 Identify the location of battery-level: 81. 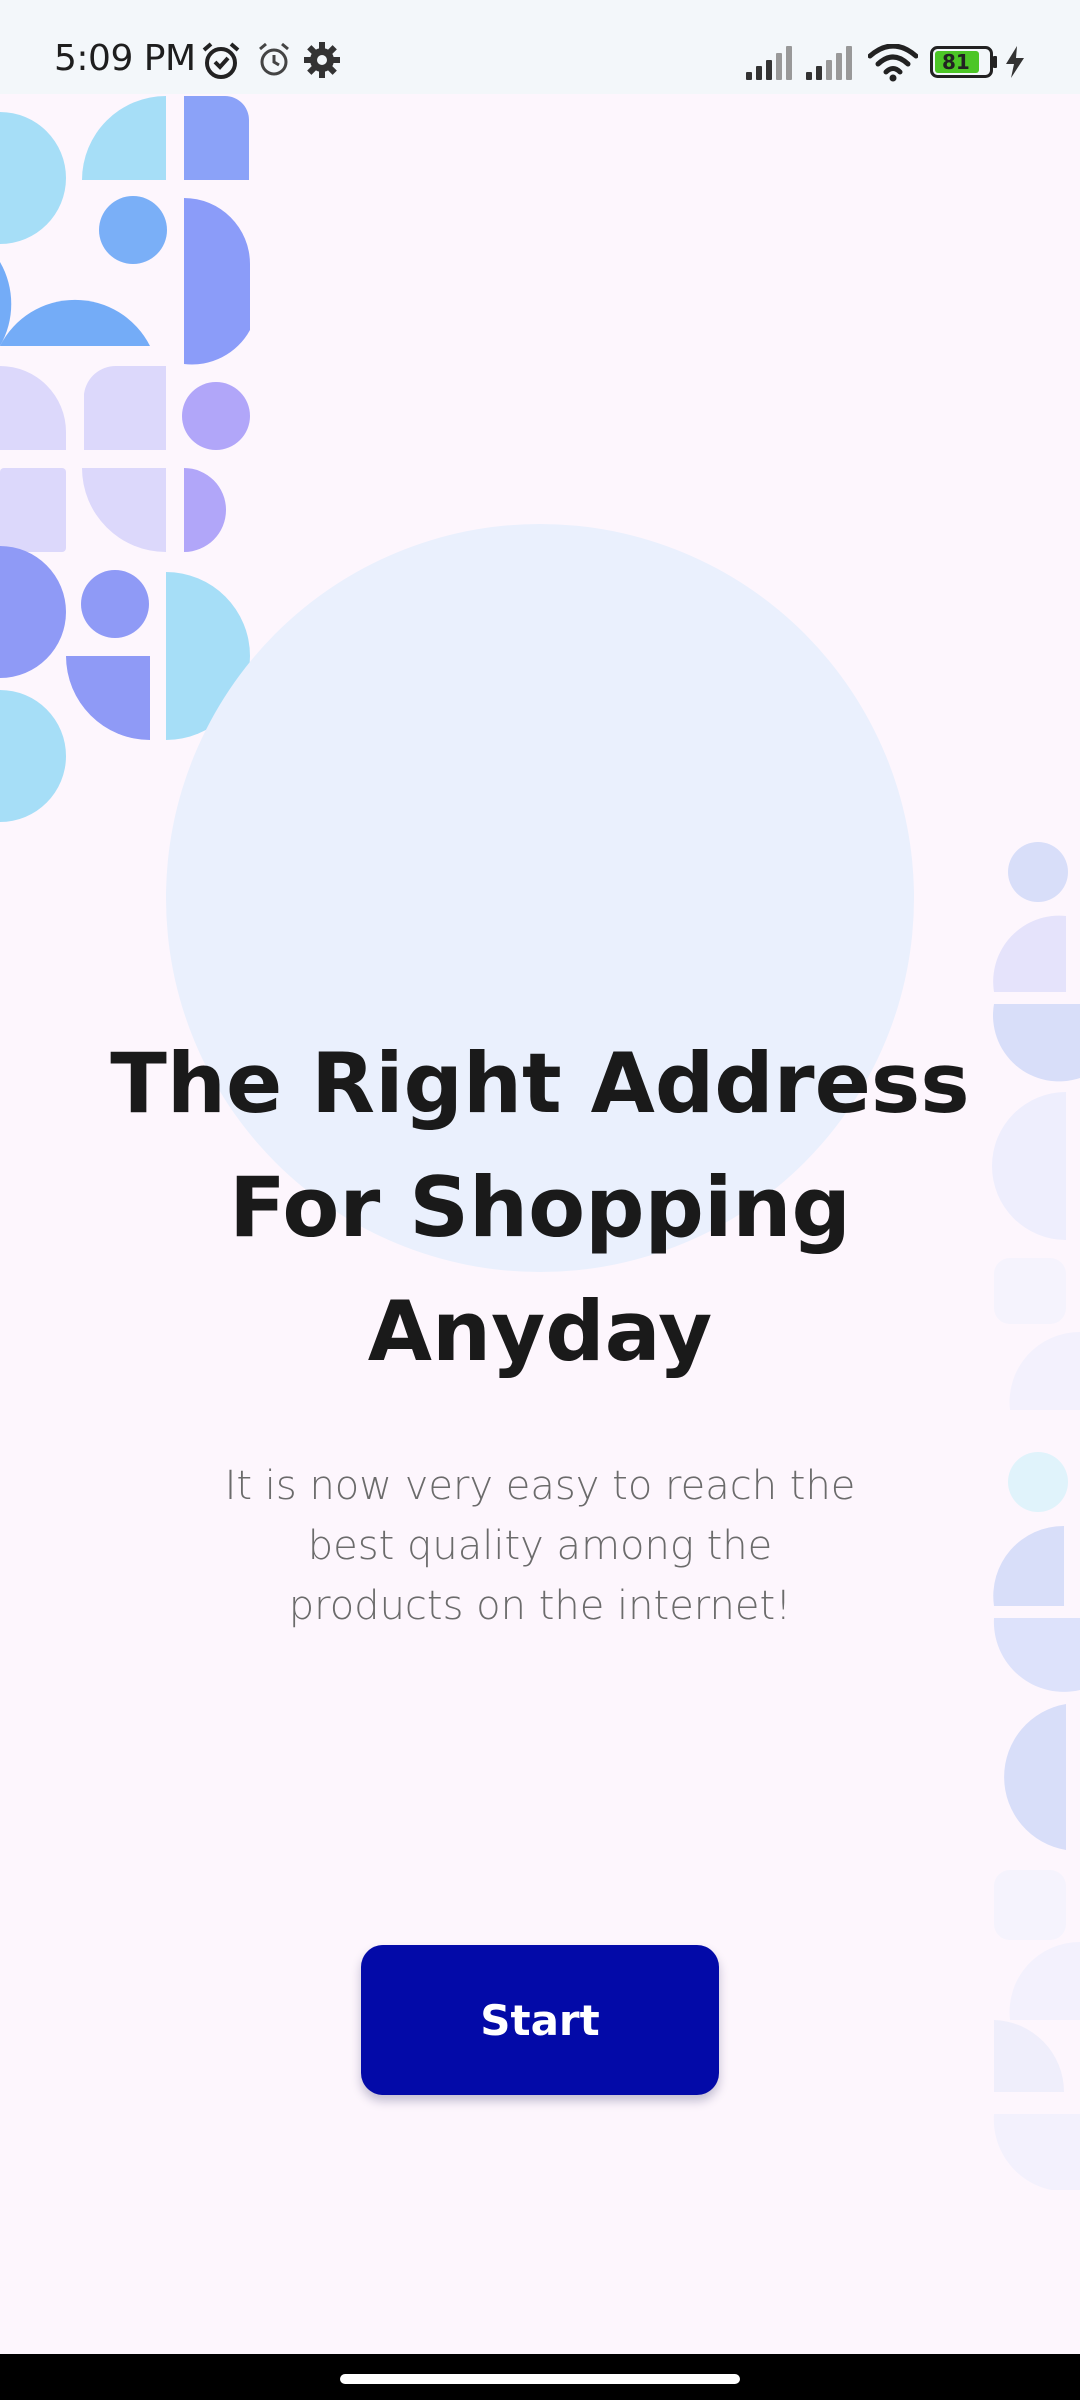
(956, 62).